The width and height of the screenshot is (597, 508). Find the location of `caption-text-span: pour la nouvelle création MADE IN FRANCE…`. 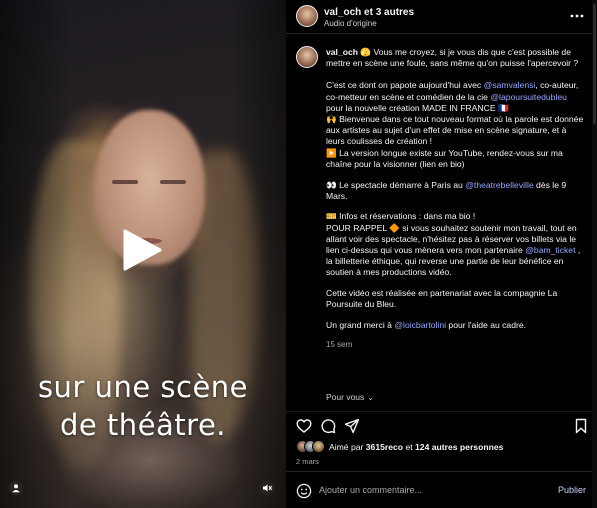

caption-text-span: pour la nouvelle création MADE IN FRANCE… is located at coordinates (417, 107).